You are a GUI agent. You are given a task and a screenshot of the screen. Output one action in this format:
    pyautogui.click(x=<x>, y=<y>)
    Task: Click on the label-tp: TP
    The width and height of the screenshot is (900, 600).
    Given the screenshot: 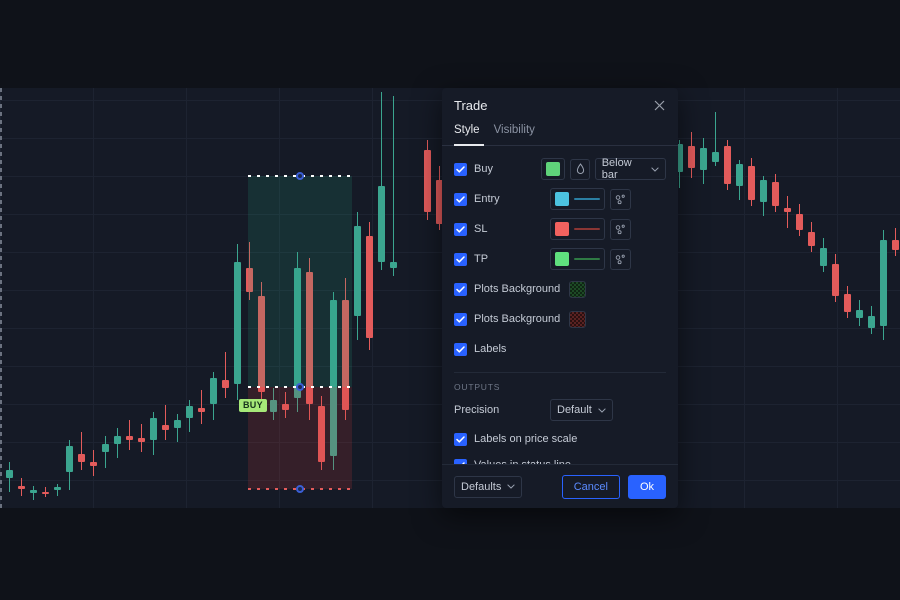 What is the action you would take?
    pyautogui.click(x=481, y=259)
    